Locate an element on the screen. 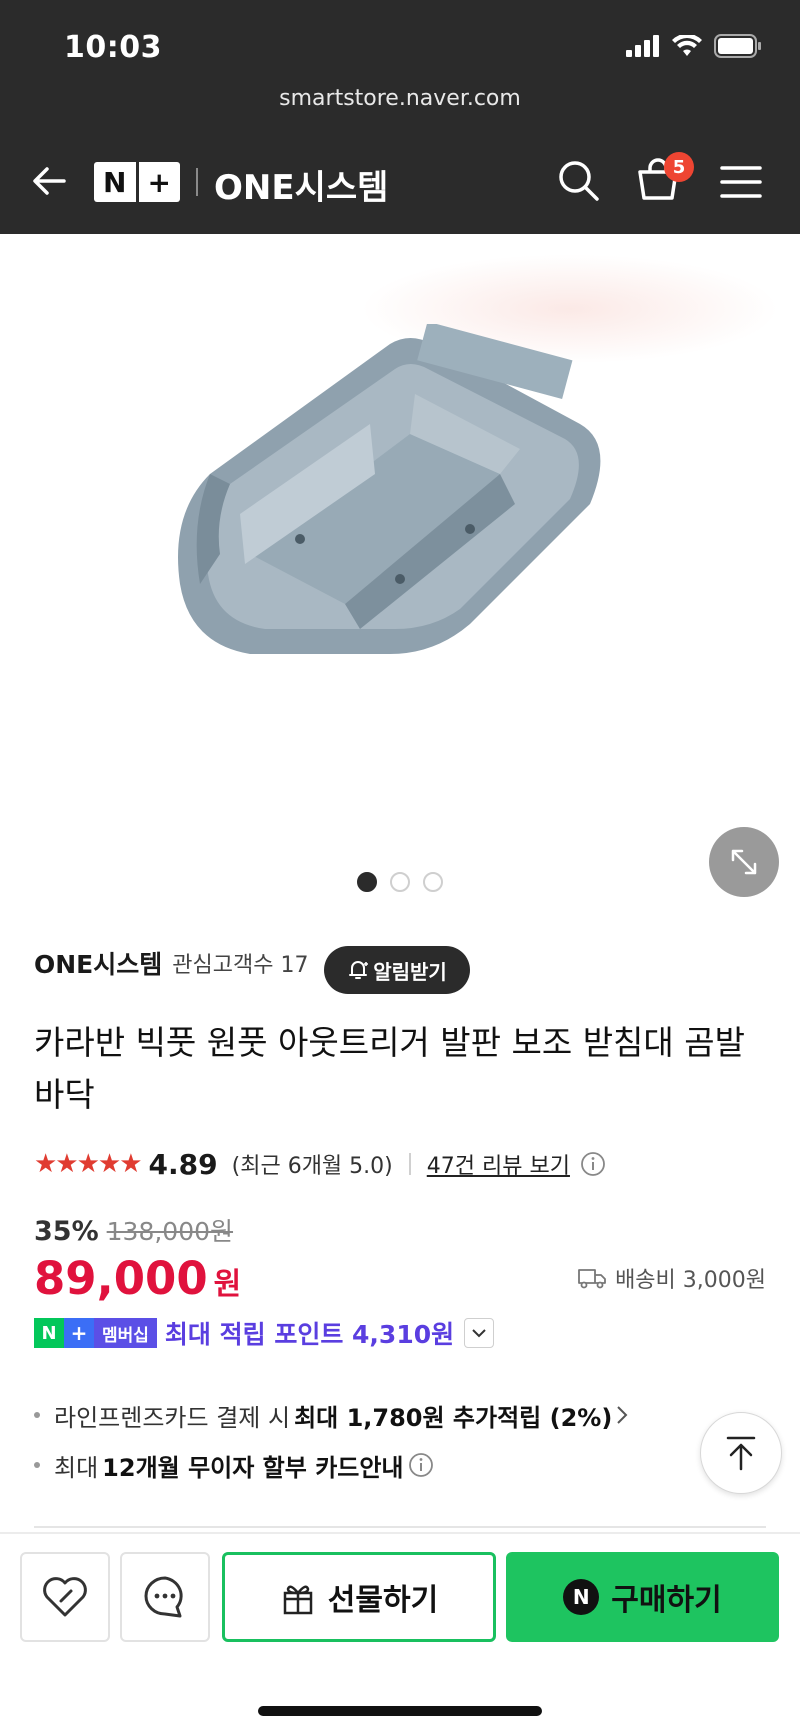 The image size is (800, 1731). scroll-top-button is located at coordinates (741, 1453).